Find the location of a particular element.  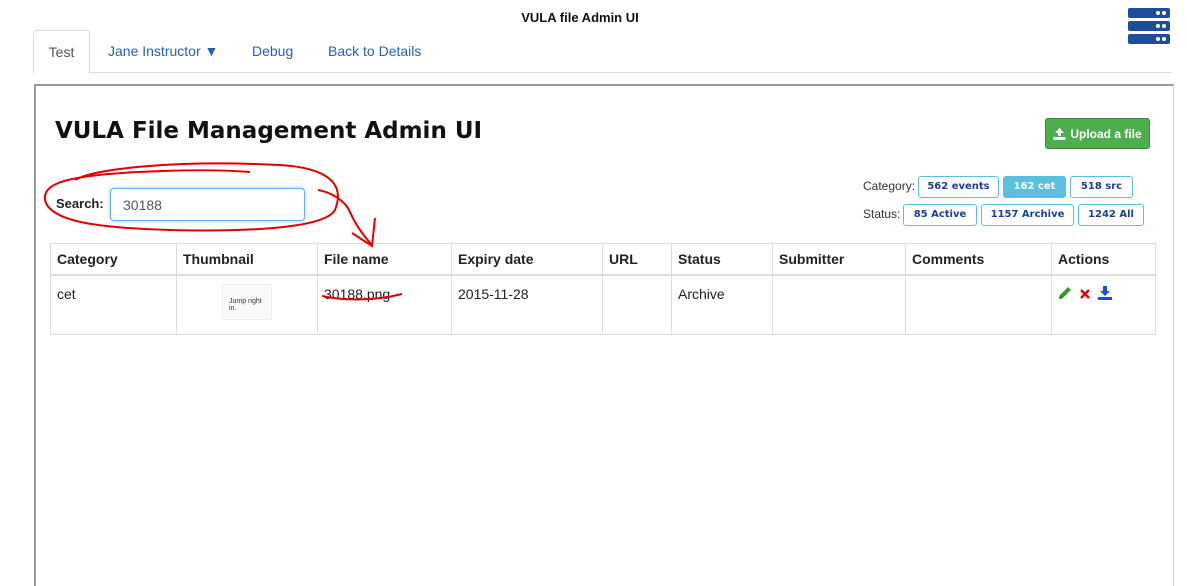

cell-thumbnail: Jump right in. is located at coordinates (247, 304).